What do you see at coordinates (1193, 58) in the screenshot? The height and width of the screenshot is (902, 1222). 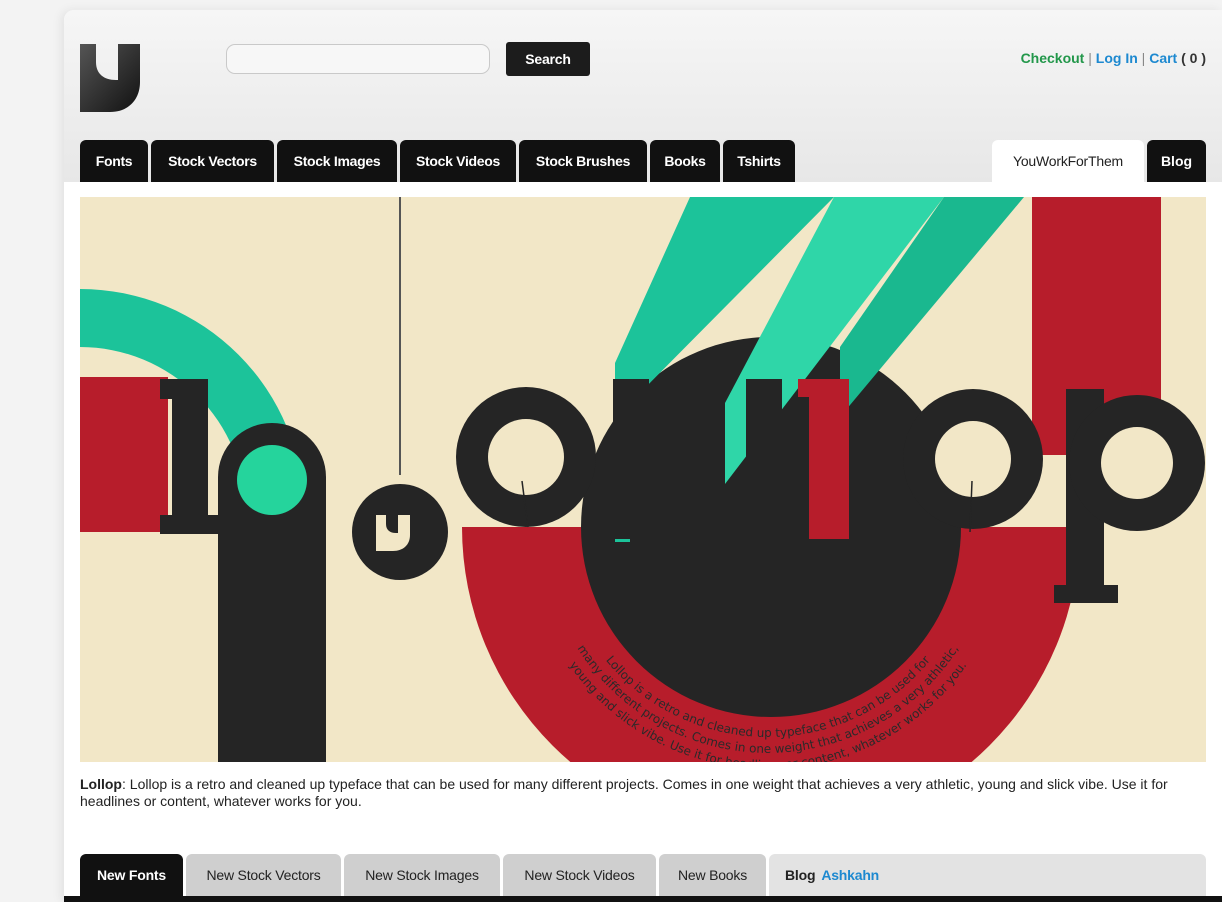 I see `cart-count: ( 0 )` at bounding box center [1193, 58].